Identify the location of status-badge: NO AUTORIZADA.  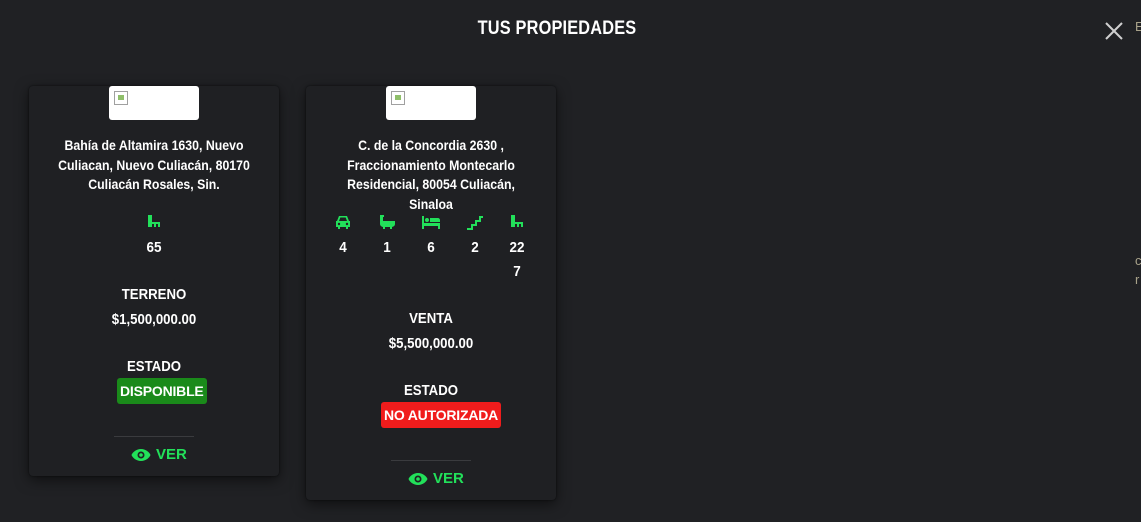
(441, 415).